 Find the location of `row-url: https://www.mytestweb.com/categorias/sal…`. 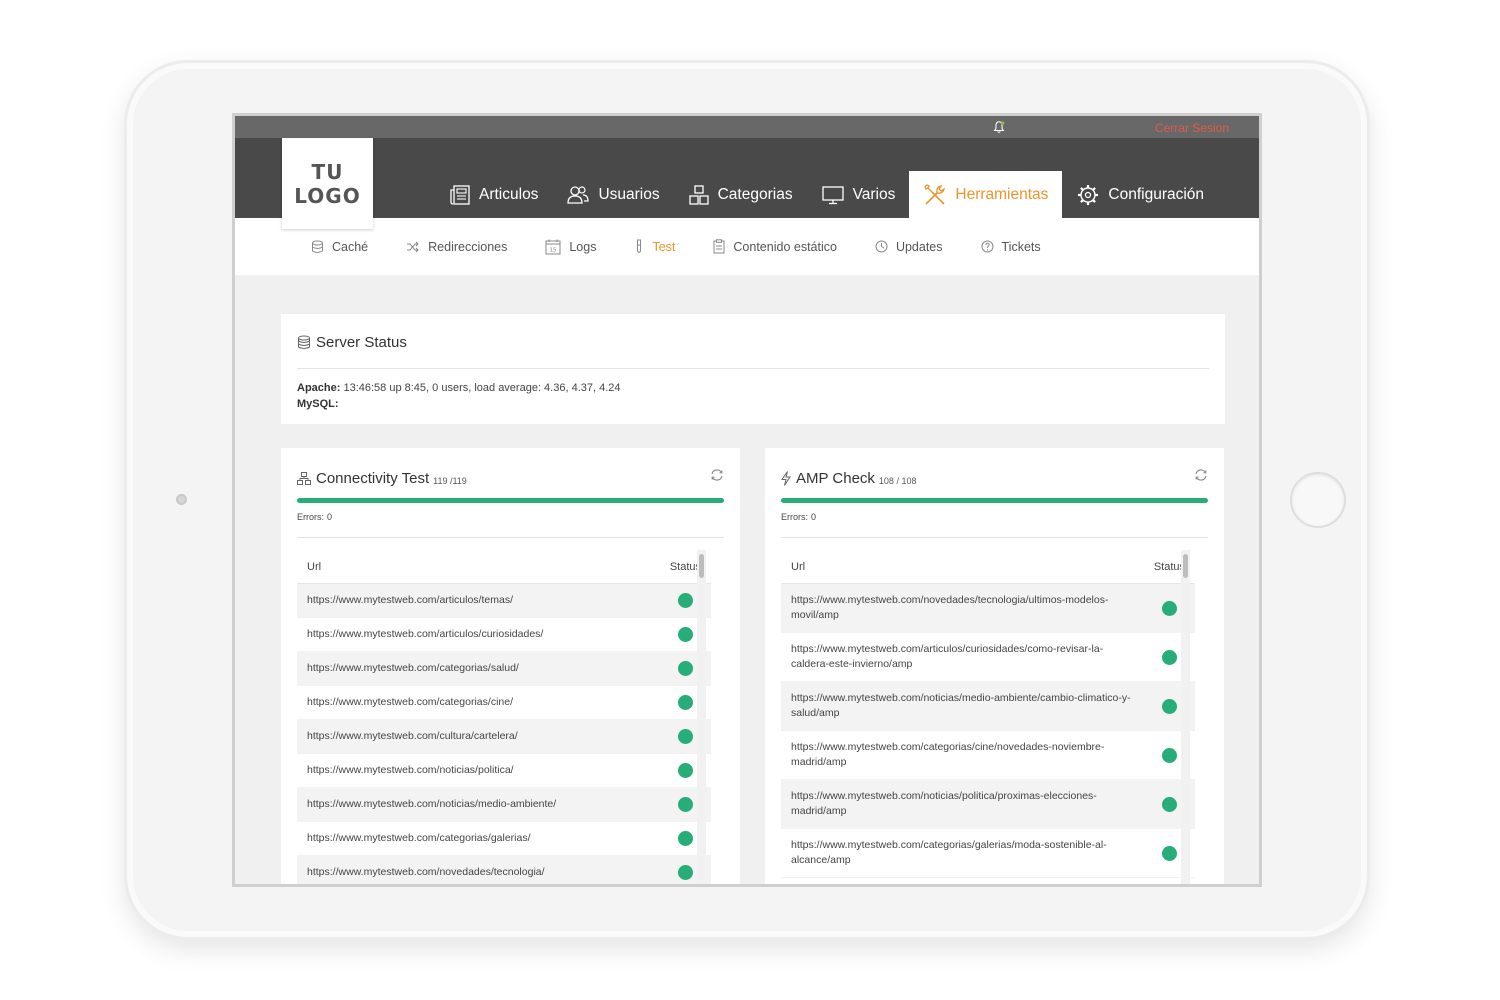

row-url: https://www.mytestweb.com/categorias/sal… is located at coordinates (425, 668).